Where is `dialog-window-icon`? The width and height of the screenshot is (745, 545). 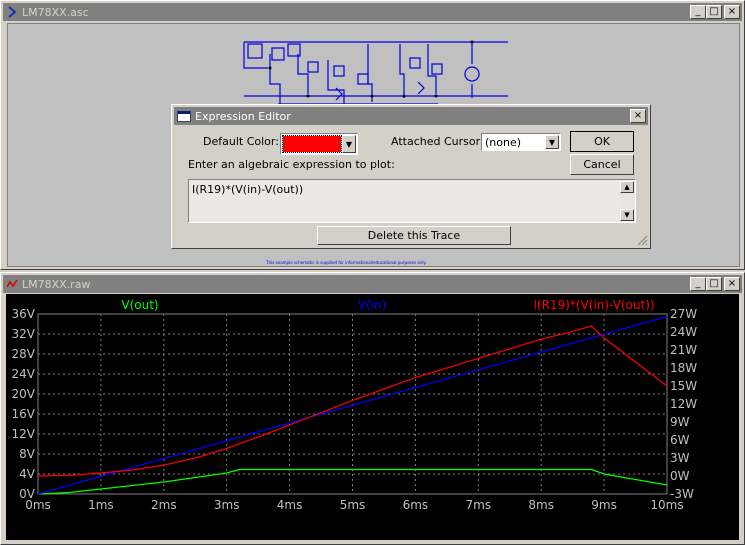 dialog-window-icon is located at coordinates (184, 116).